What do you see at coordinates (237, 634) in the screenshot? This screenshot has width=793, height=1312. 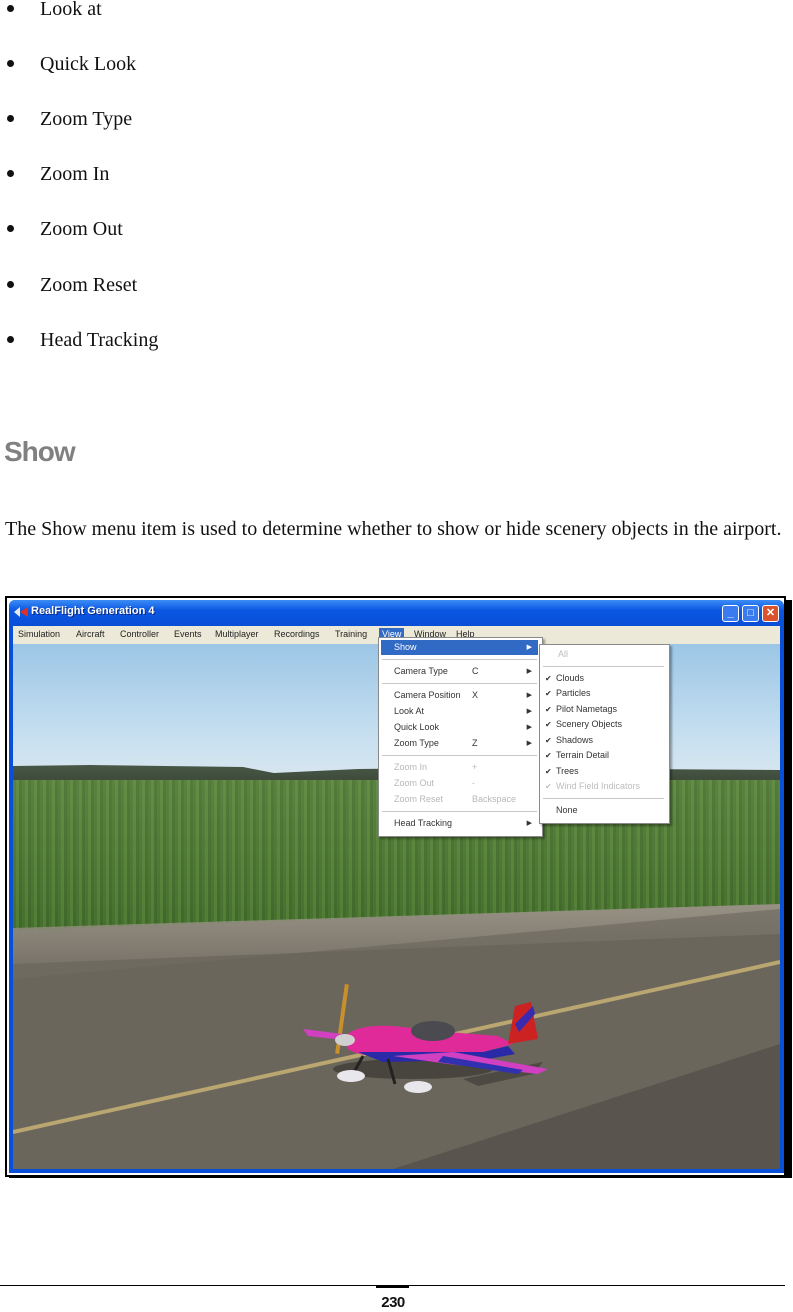 I see `menu-multiplayer: Multiplayer` at bounding box center [237, 634].